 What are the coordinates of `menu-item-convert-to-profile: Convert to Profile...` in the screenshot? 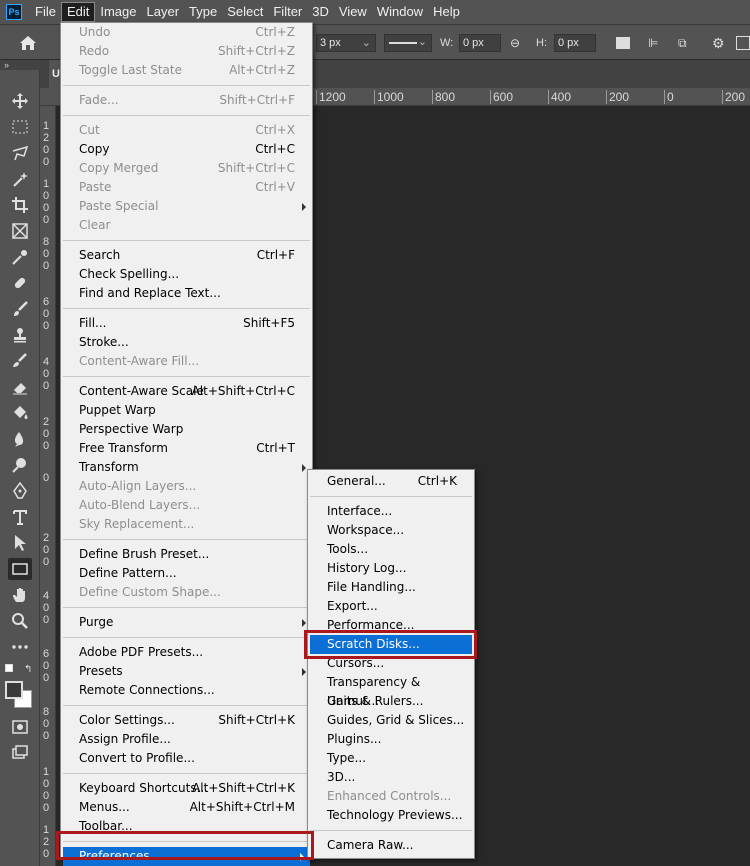 It's located at (186, 758).